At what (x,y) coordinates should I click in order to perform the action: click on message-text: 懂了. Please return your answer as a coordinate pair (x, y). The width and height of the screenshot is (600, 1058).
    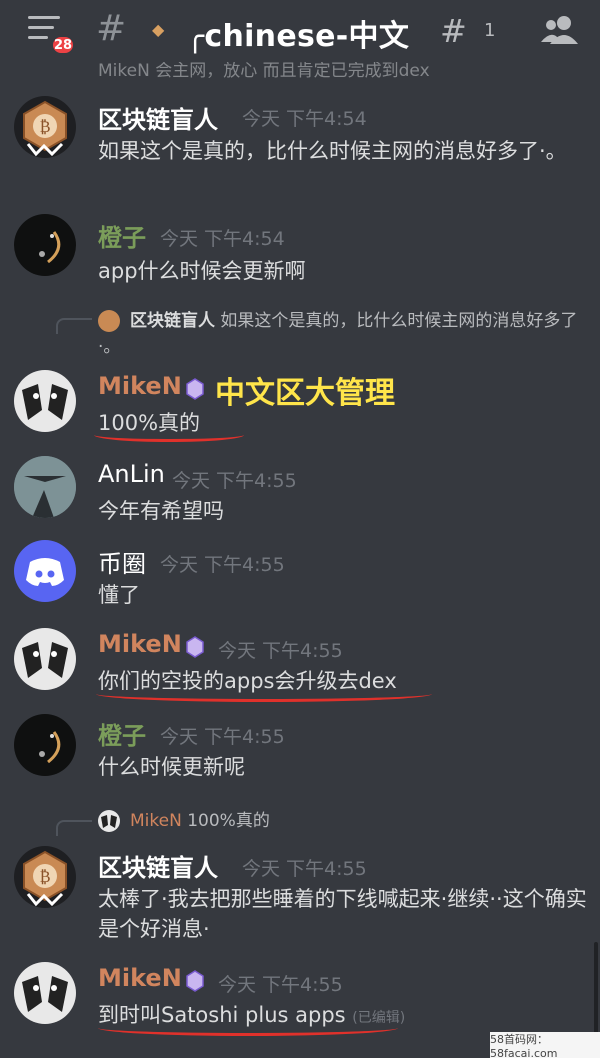
    Looking at the image, I should click on (119, 595).